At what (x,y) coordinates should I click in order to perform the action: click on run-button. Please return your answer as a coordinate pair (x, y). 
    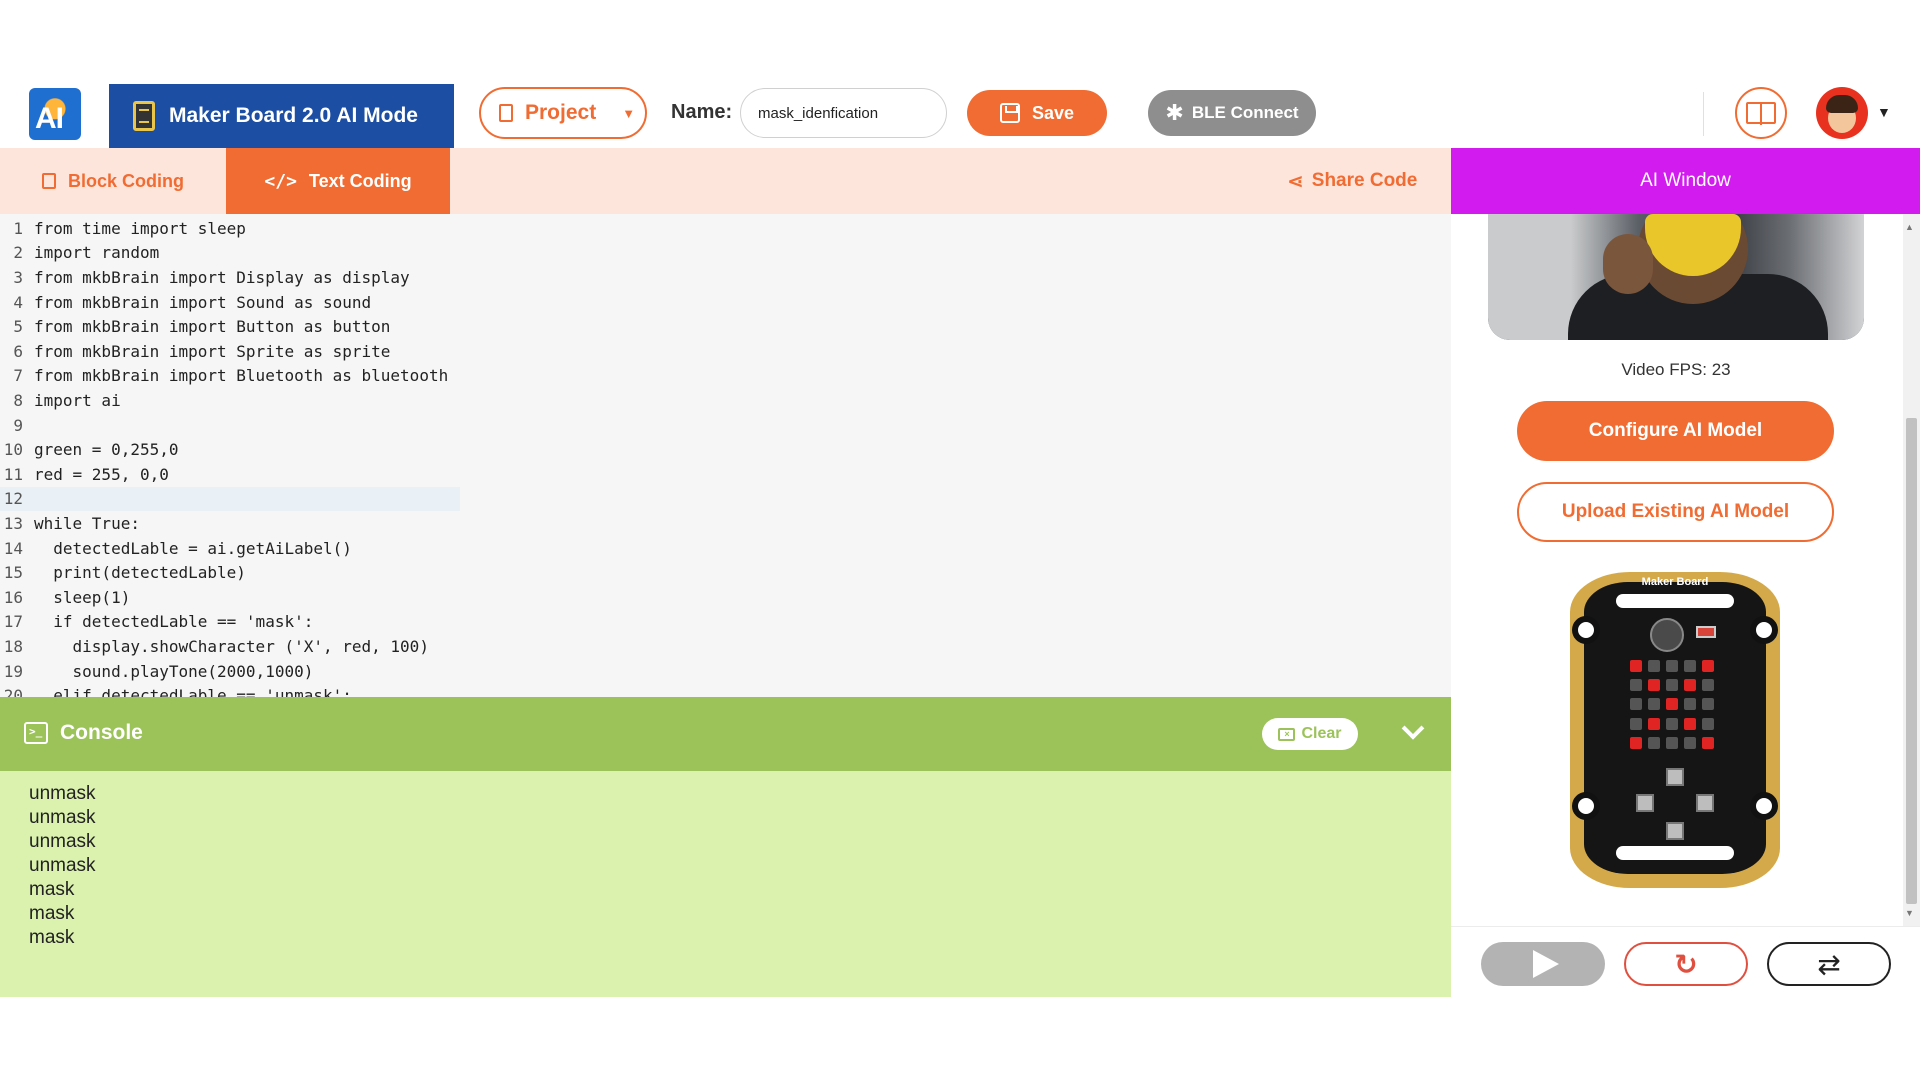
    Looking at the image, I should click on (1543, 964).